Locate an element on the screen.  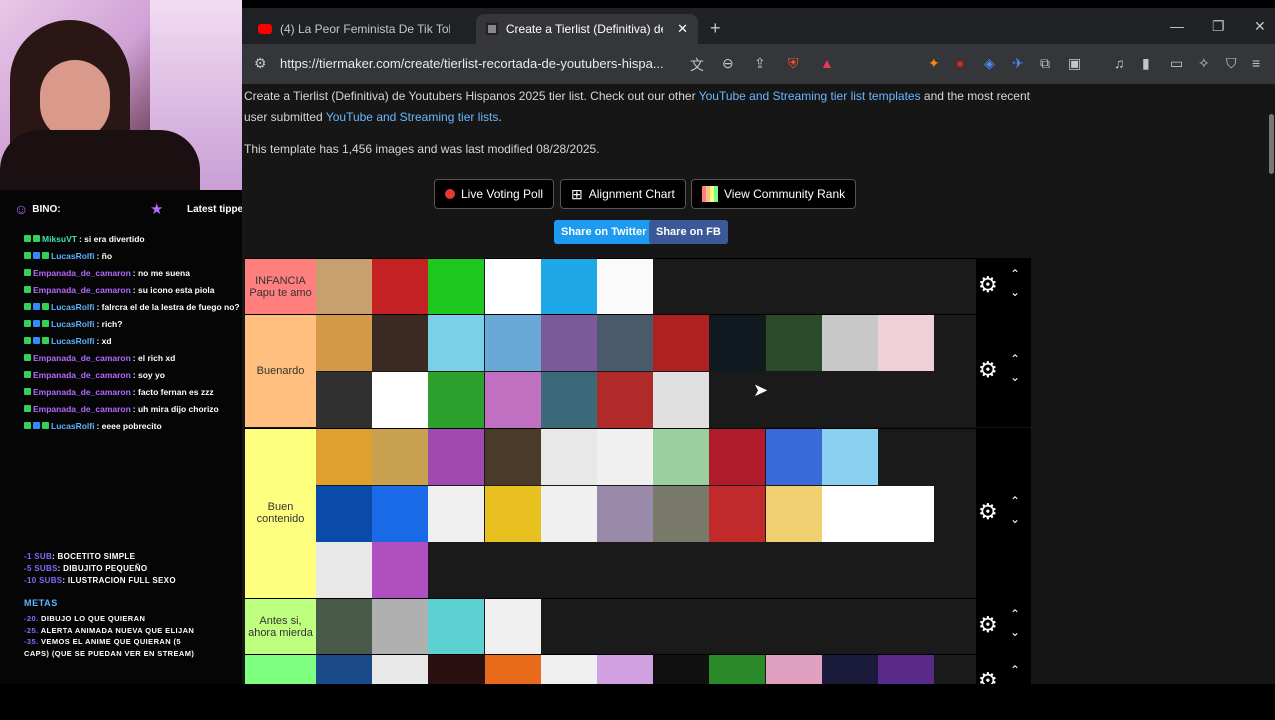
extension-red-icon: ● is located at coordinates (960, 63).